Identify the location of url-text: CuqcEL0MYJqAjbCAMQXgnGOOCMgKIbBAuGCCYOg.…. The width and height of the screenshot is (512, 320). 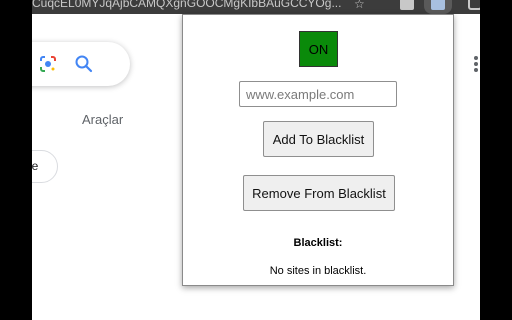
(192, 5).